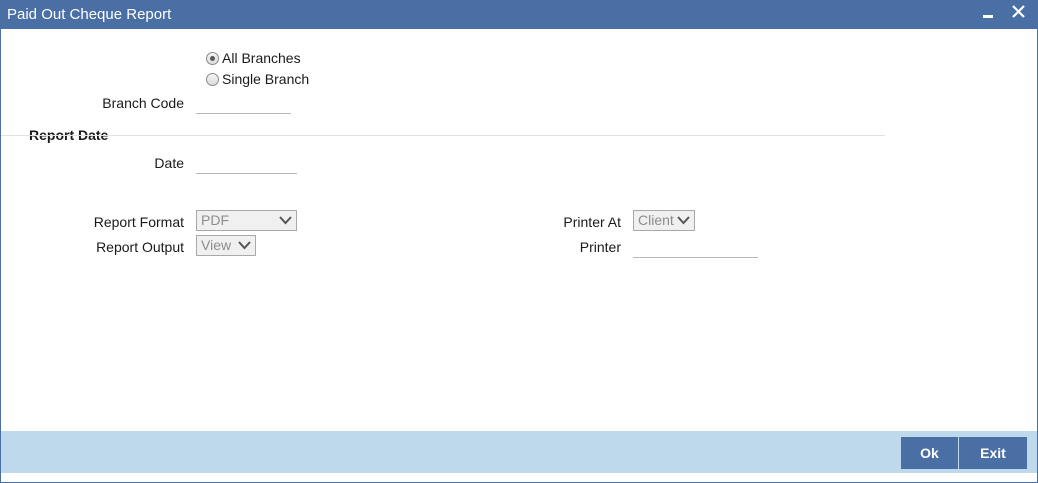  Describe the element at coordinates (443, 135) in the screenshot. I see `section-divider` at that location.